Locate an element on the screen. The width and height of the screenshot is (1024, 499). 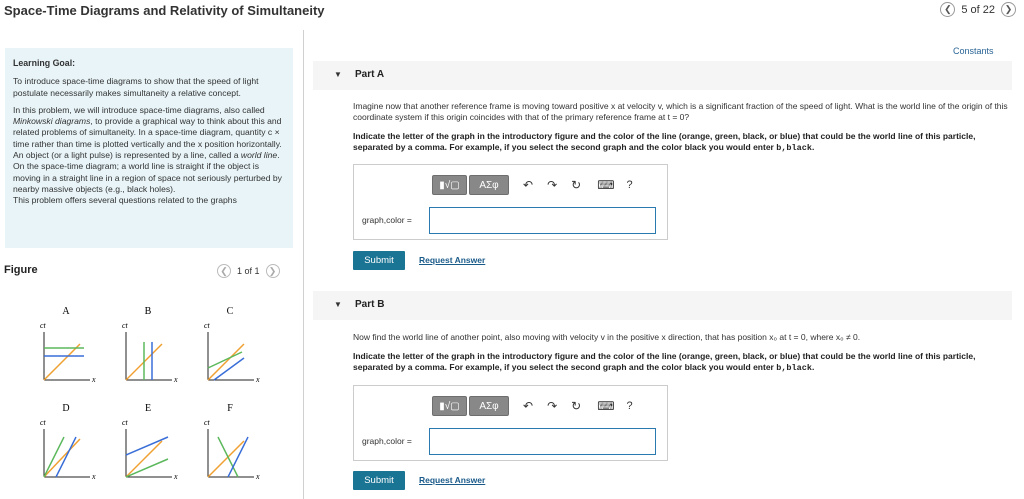
part-b-label: Part B is located at coordinates (370, 304).